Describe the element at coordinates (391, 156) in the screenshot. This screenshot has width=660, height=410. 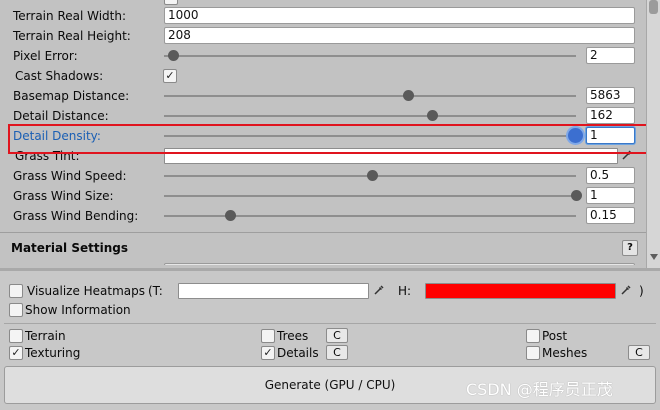
I see `grass-tint-color-field` at that location.